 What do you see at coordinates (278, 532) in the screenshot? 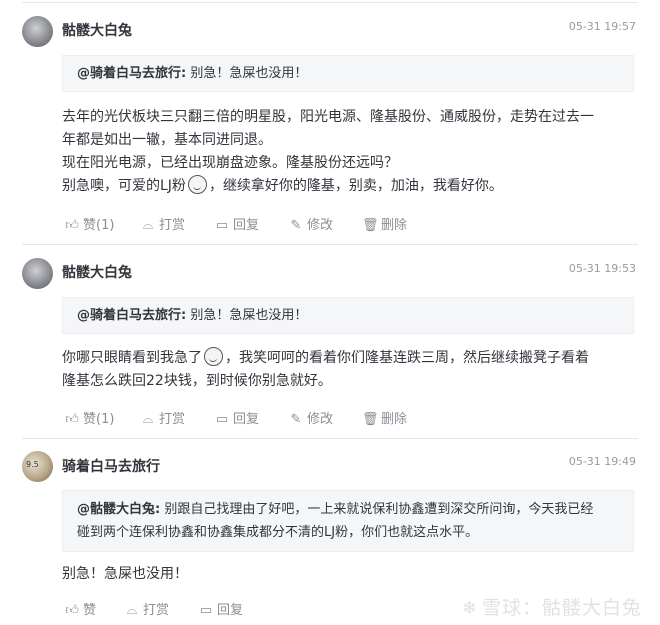
I see `quoted-text: 碰到两个连保利协鑫和协鑫集成都分不清的LJ粉，你们也就这点水平。` at bounding box center [278, 532].